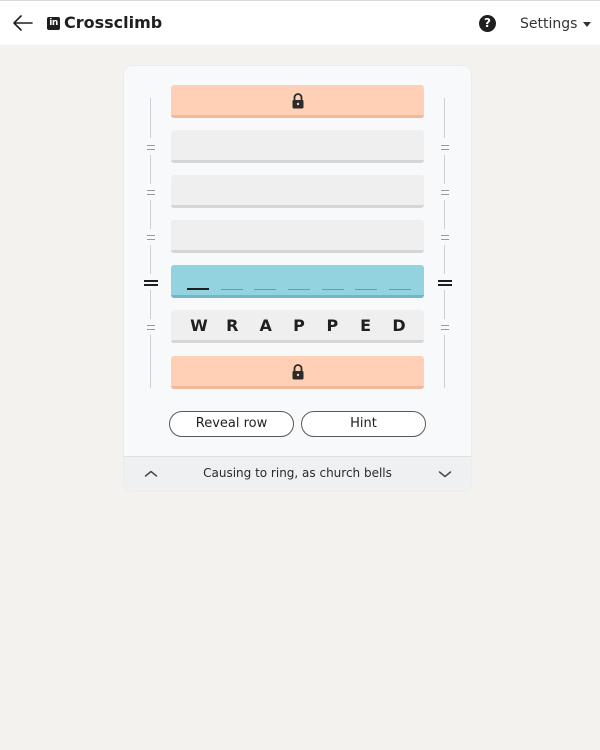 The image size is (600, 750). I want to click on brand: in Crossclimb, so click(104, 23).